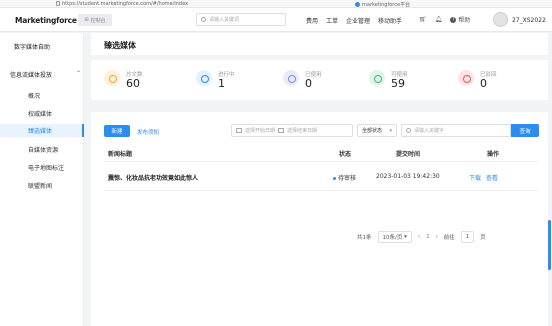  What do you see at coordinates (34, 96) in the screenshot?
I see `sidebar-item-label: 概况` at bounding box center [34, 96].